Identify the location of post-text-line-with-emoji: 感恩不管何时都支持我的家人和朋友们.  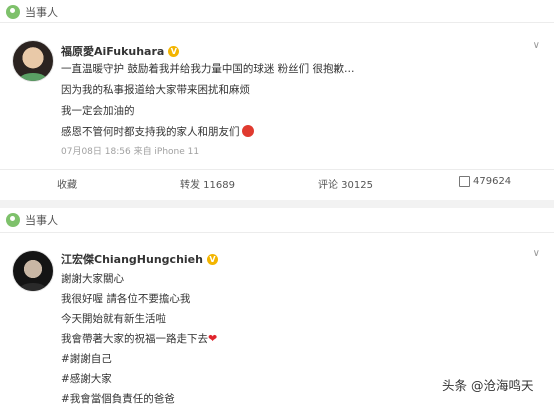
(157, 131).